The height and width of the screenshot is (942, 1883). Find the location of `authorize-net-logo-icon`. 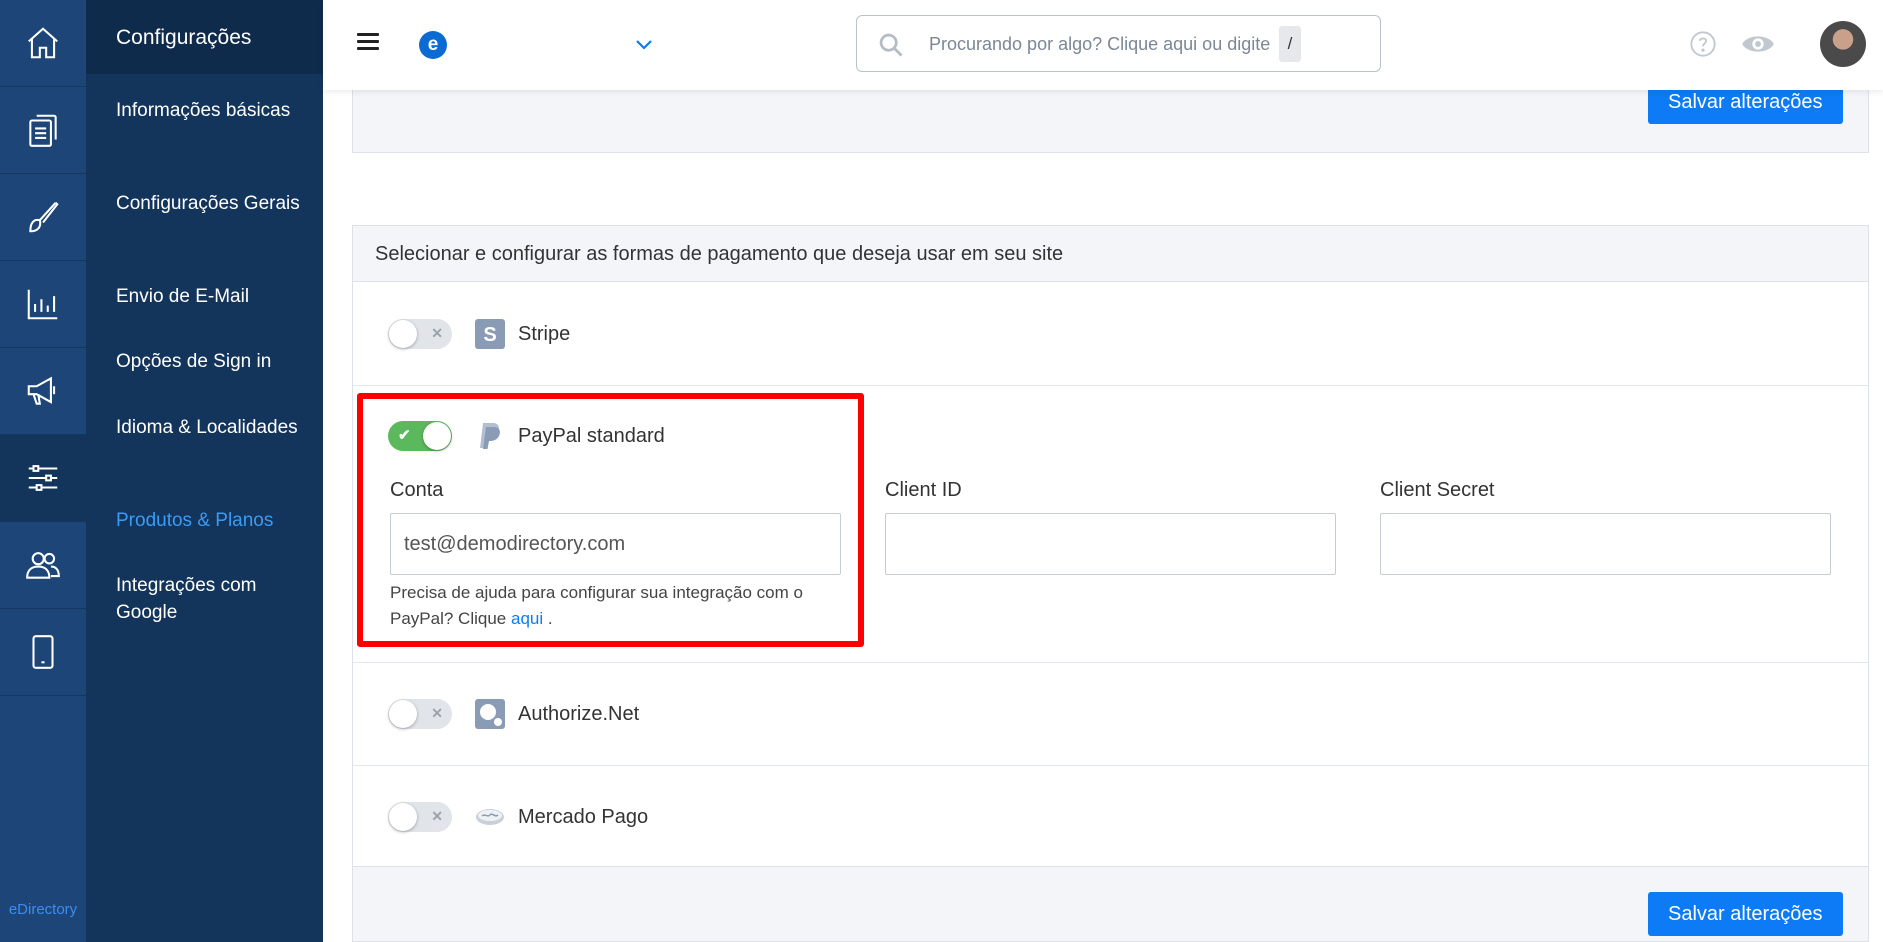

authorize-net-logo-icon is located at coordinates (490, 714).